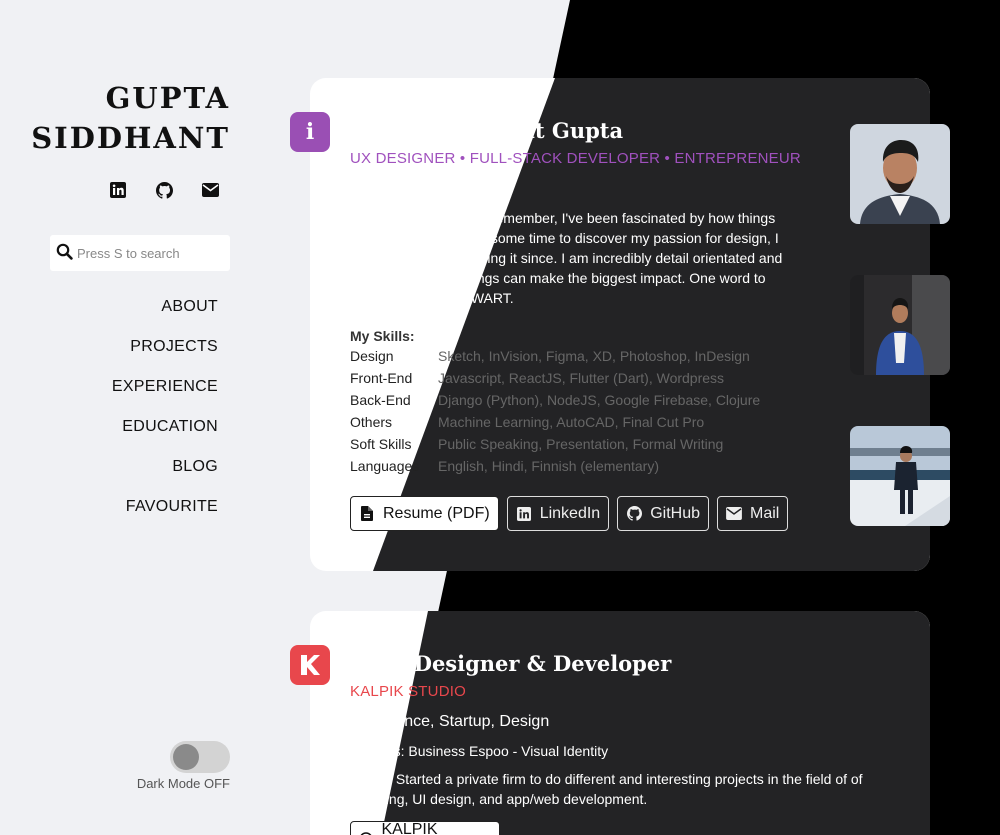 The image size is (1000, 835). What do you see at coordinates (183, 783) in the screenshot?
I see `dark-mode-label: Dark Mode OFF` at bounding box center [183, 783].